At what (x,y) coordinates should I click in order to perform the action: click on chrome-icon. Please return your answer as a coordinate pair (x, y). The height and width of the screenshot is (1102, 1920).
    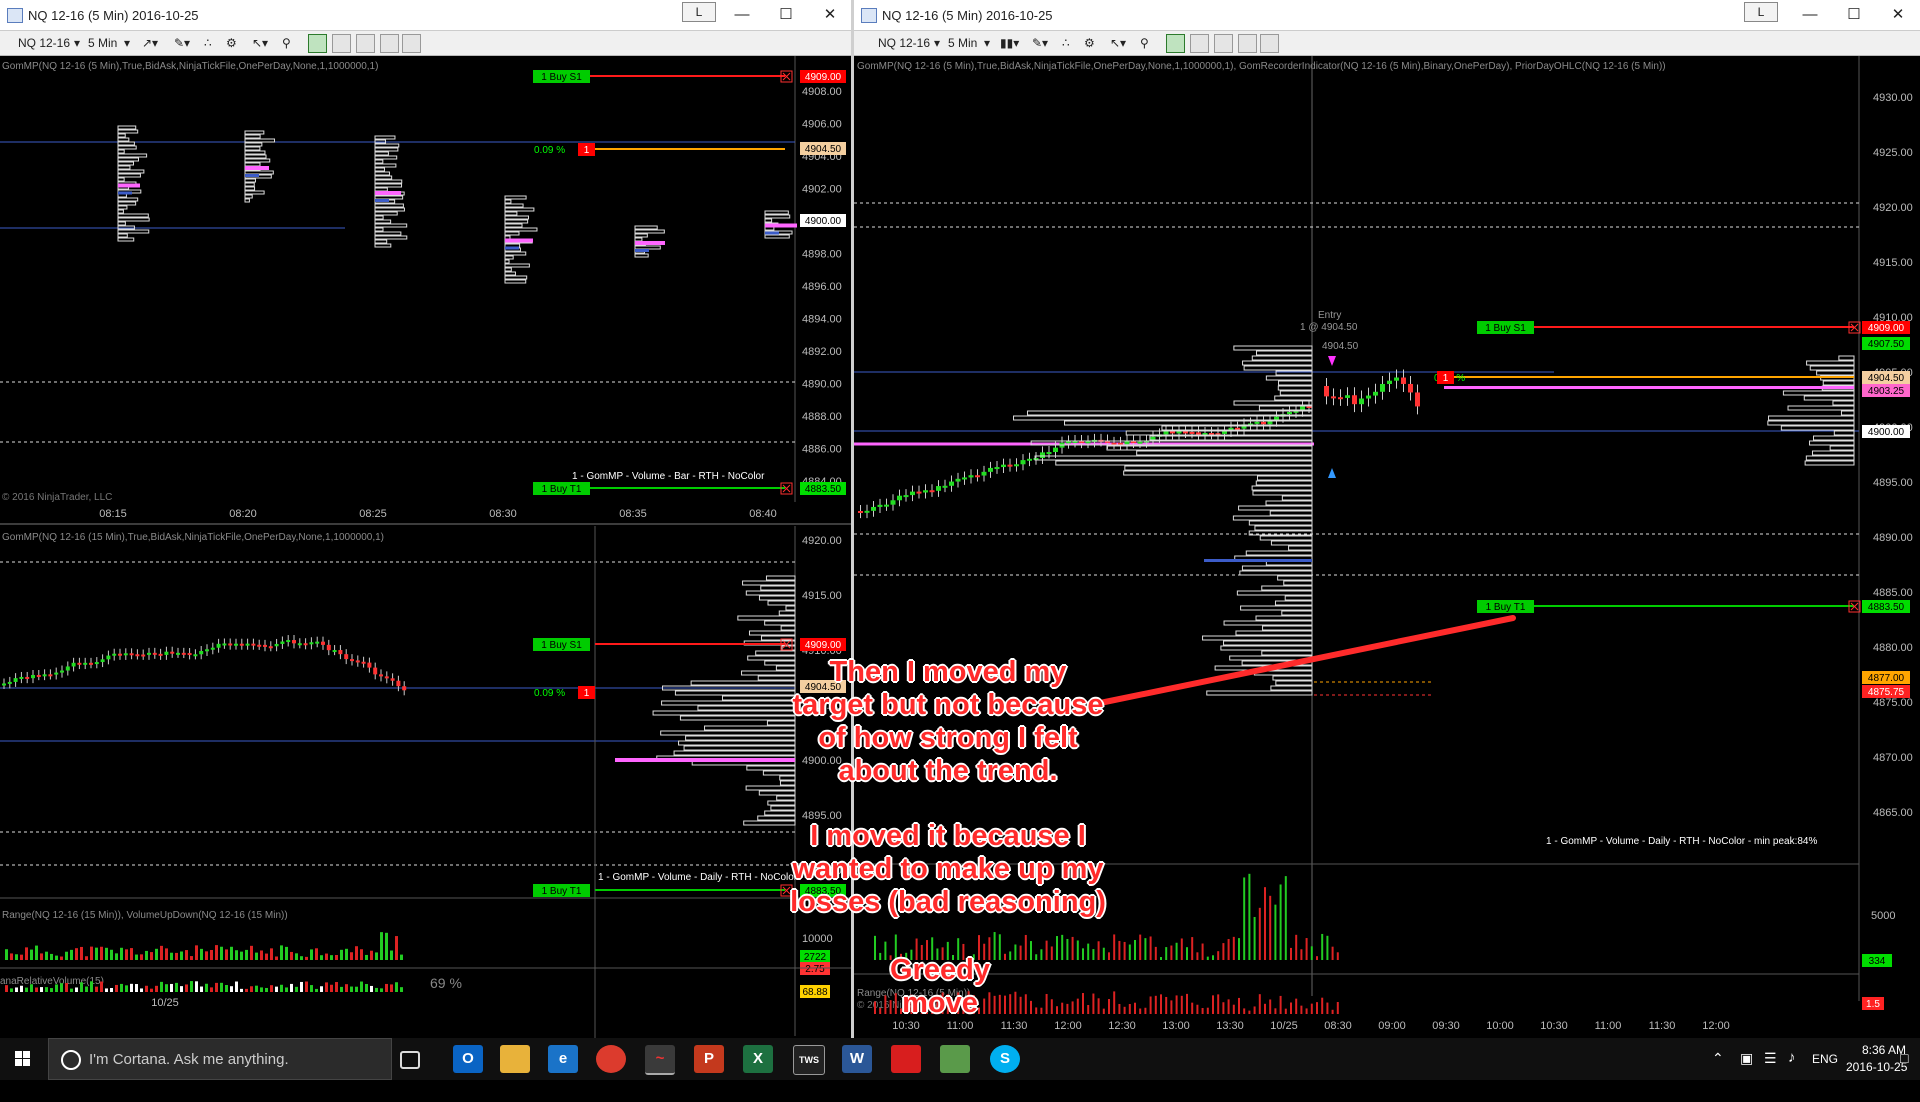
    Looking at the image, I should click on (611, 1059).